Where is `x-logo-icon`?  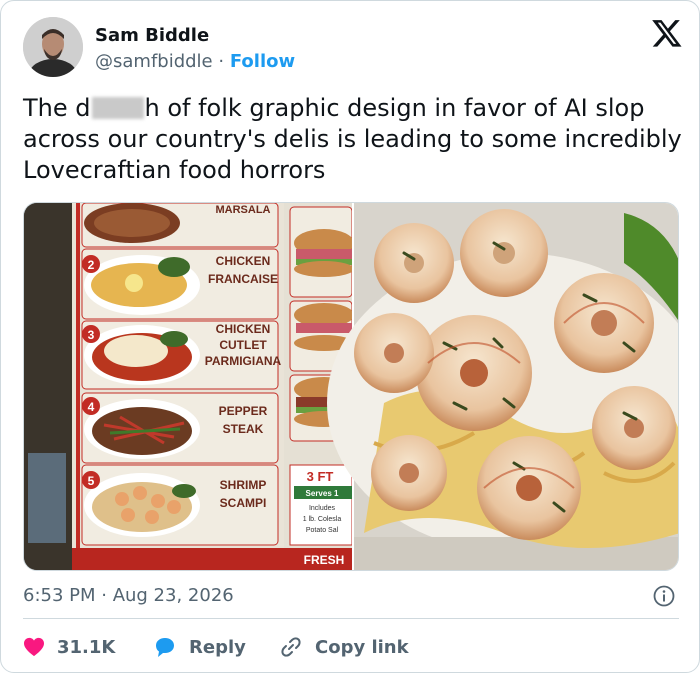 x-logo-icon is located at coordinates (667, 33).